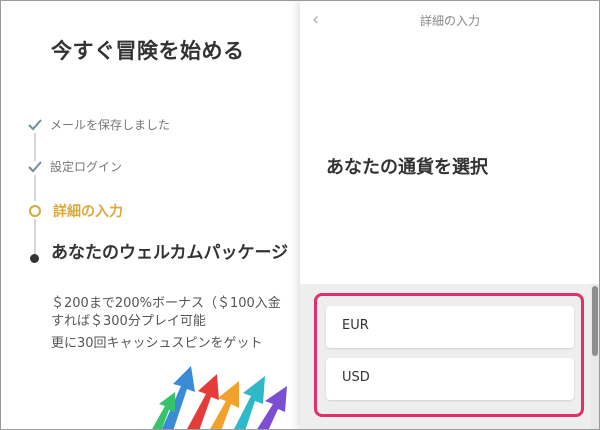  Describe the element at coordinates (595, 321) in the screenshot. I see `scrollbar-thumb` at that location.